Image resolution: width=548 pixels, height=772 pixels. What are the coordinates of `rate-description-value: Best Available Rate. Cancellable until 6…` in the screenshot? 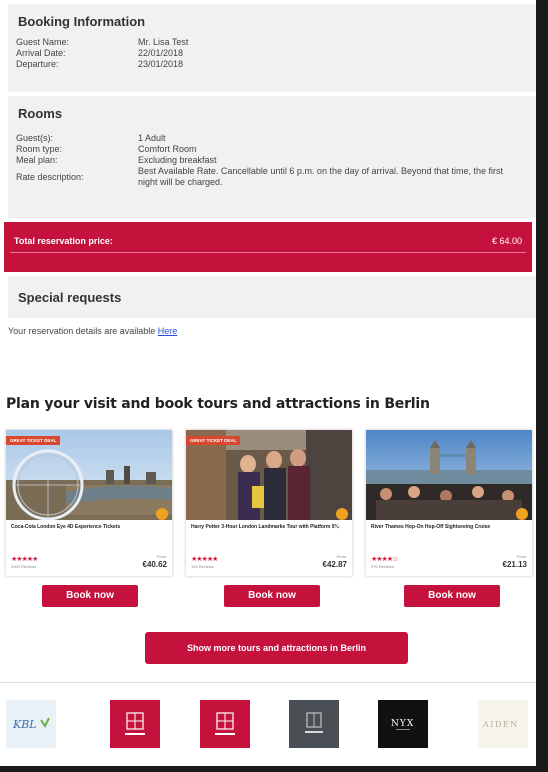 It's located at (321, 176).